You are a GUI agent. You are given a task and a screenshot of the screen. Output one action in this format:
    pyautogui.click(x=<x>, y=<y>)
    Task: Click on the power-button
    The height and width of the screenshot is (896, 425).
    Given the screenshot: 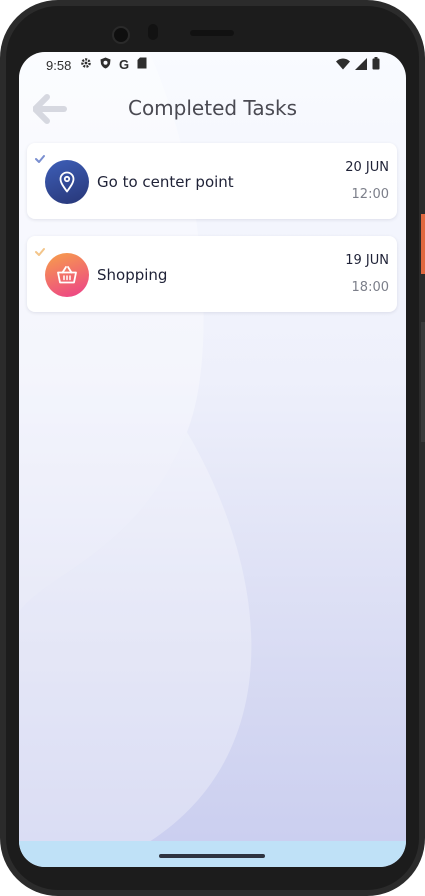 What is the action you would take?
    pyautogui.click(x=423, y=244)
    